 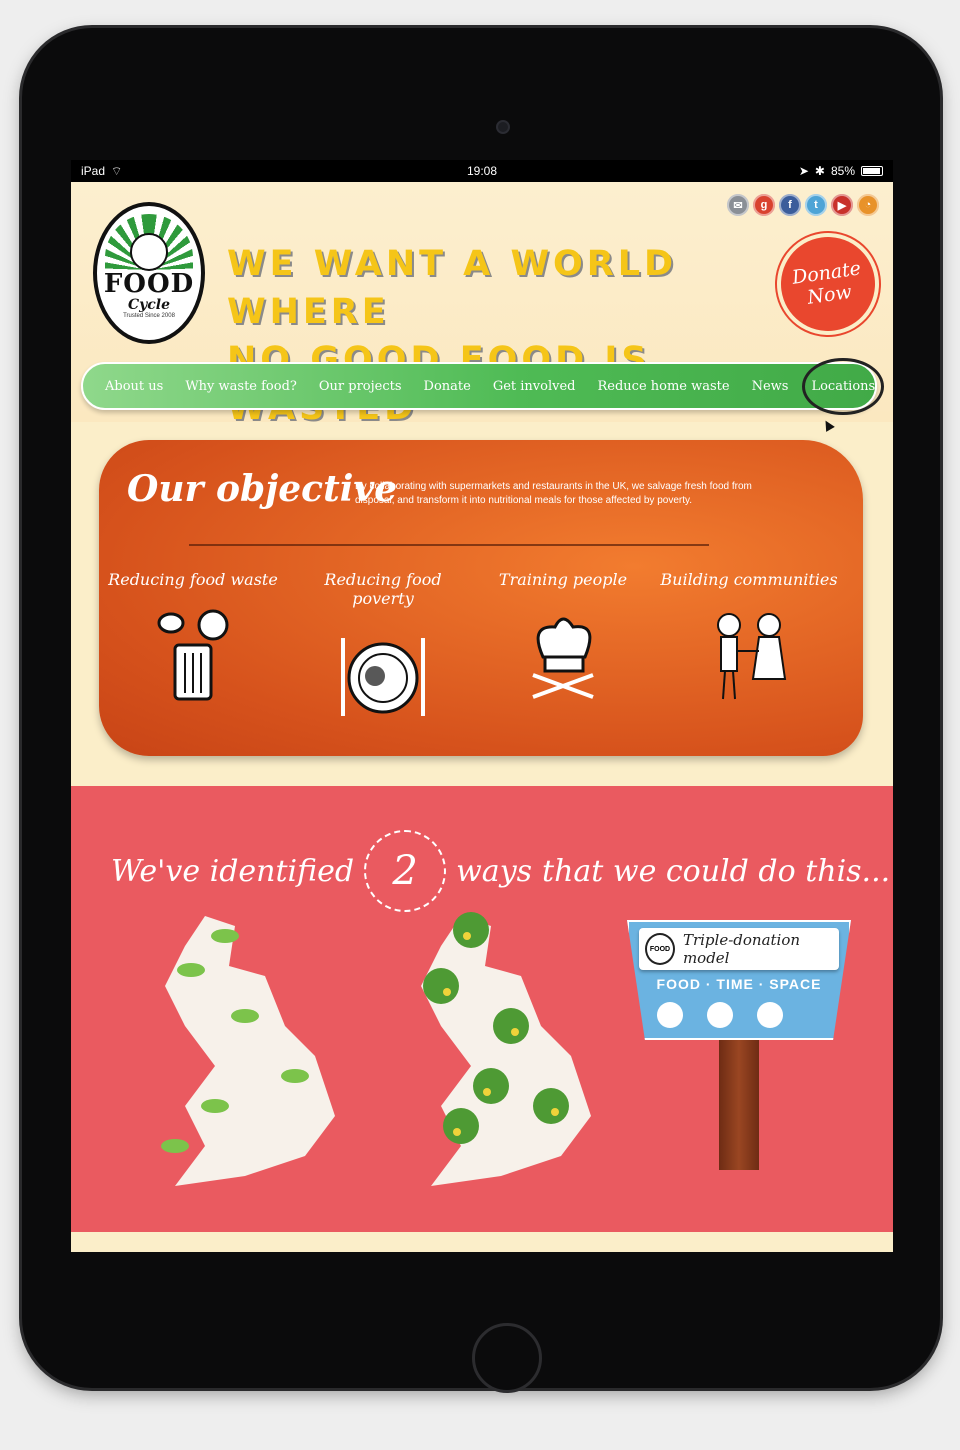 I want to click on food-basket-icon, so click(x=670, y=1015).